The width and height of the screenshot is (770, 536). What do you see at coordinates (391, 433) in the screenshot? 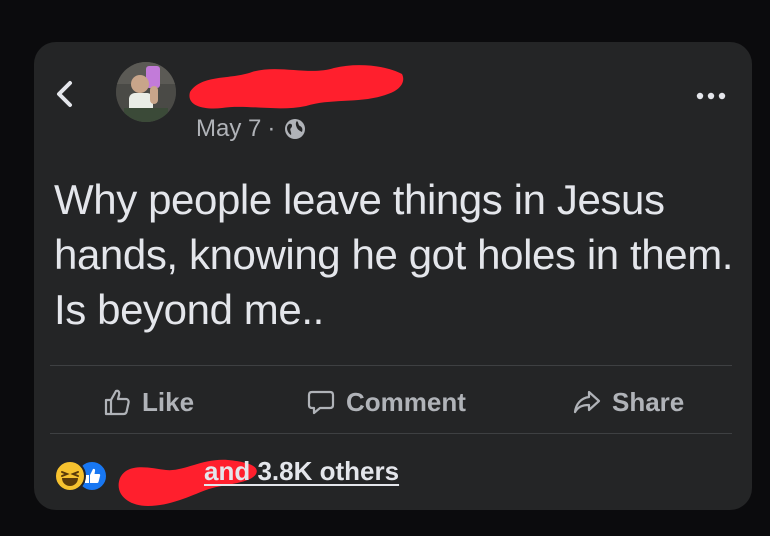
I see `divider-bottom` at bounding box center [391, 433].